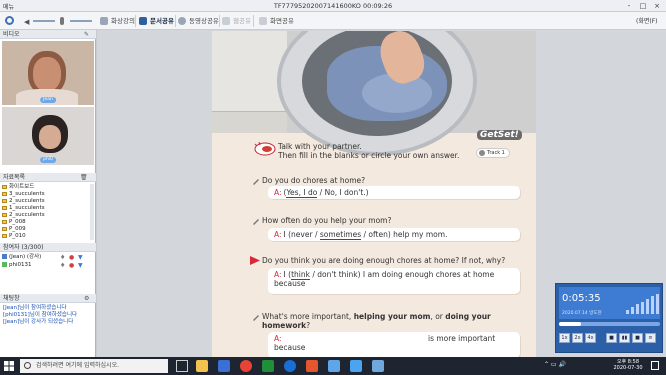 This screenshot has width=666, height=375. What do you see at coordinates (63, 265) in the screenshot?
I see `mic-status-icon: ♦` at bounding box center [63, 265].